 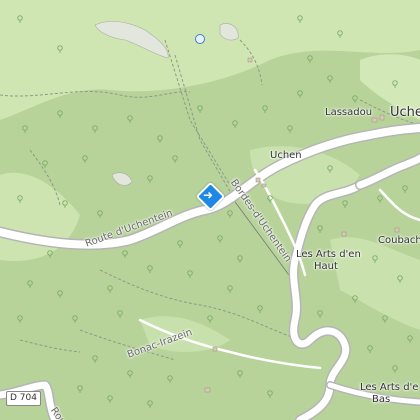 What do you see at coordinates (326, 266) in the screenshot?
I see `place-label-les-arts-haut-line2: Haut` at bounding box center [326, 266].